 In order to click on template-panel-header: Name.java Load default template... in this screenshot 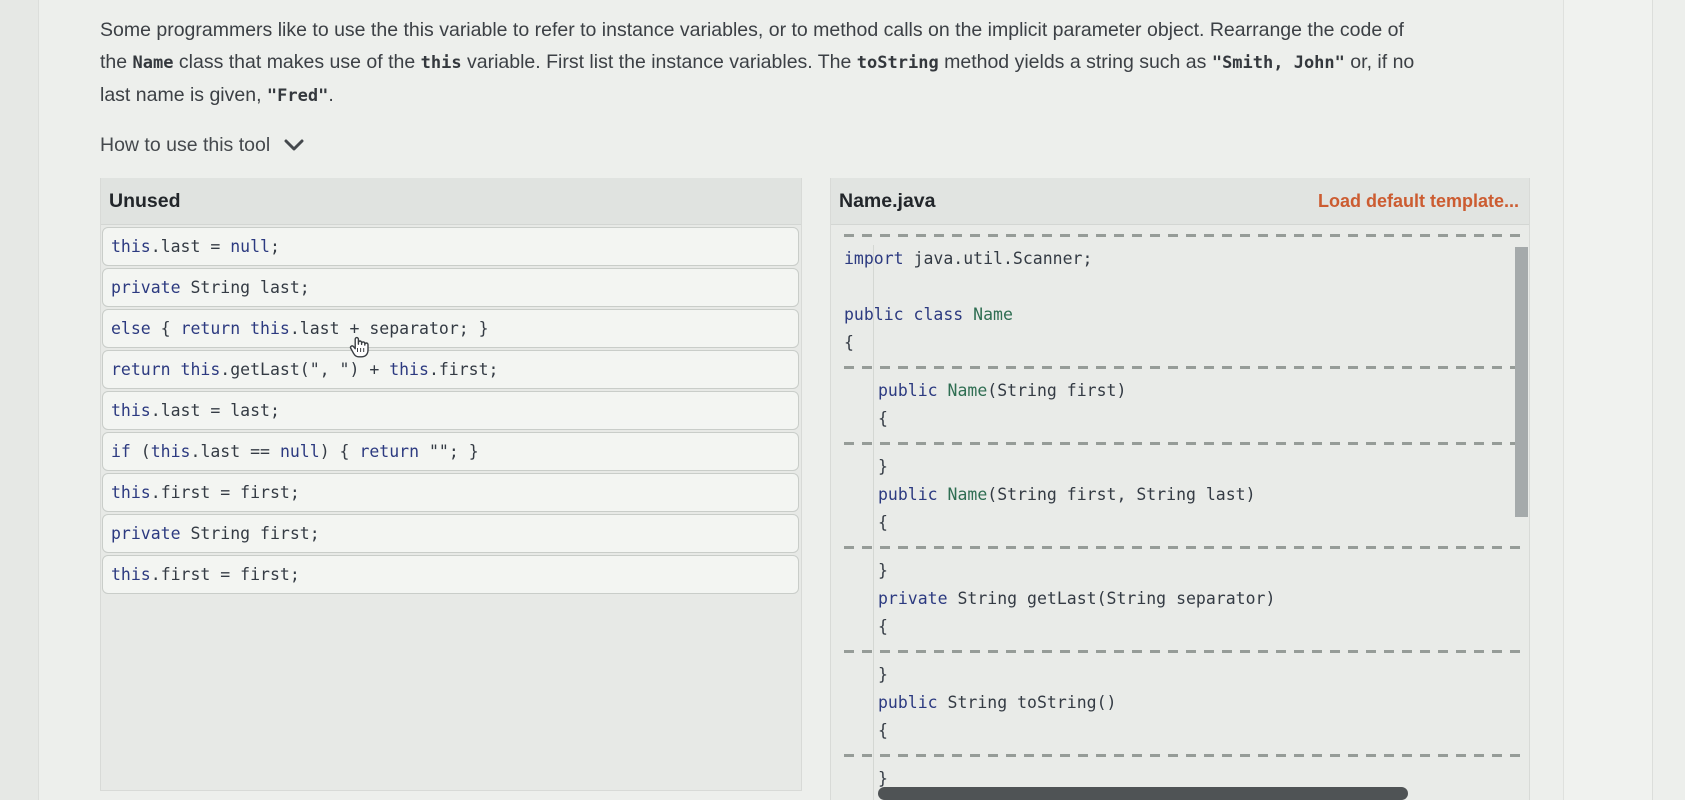, I will do `click(1180, 201)`.